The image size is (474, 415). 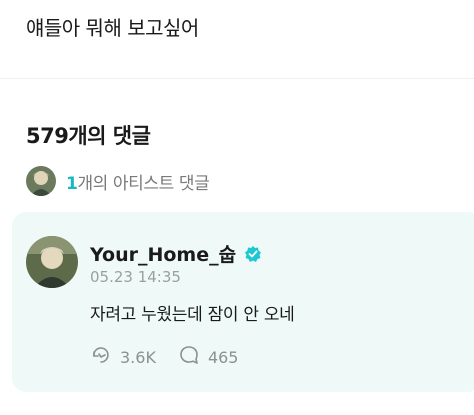 What do you see at coordinates (192, 315) in the screenshot?
I see `comment-text: 자려고 누웠는데 잠이 안 오네` at bounding box center [192, 315].